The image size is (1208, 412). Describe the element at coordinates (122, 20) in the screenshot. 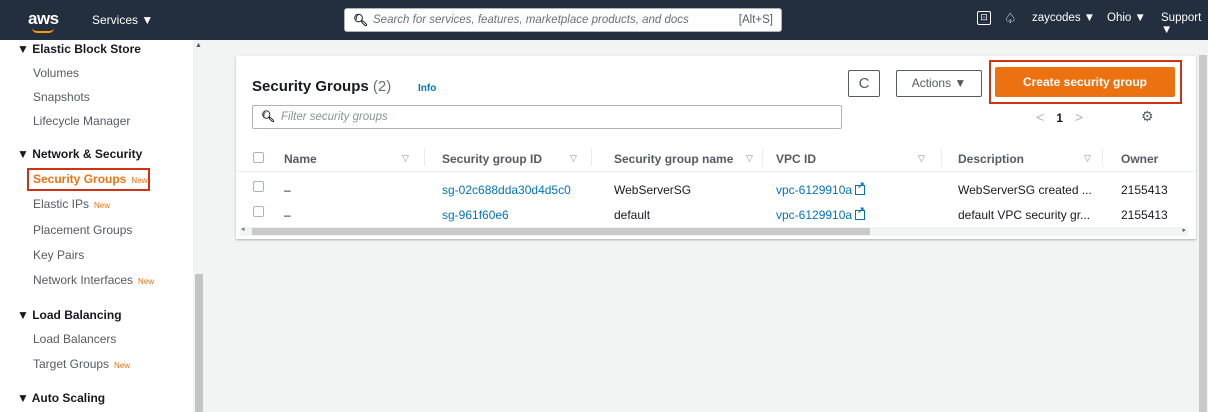

I see `services-menu: Services ▼` at that location.